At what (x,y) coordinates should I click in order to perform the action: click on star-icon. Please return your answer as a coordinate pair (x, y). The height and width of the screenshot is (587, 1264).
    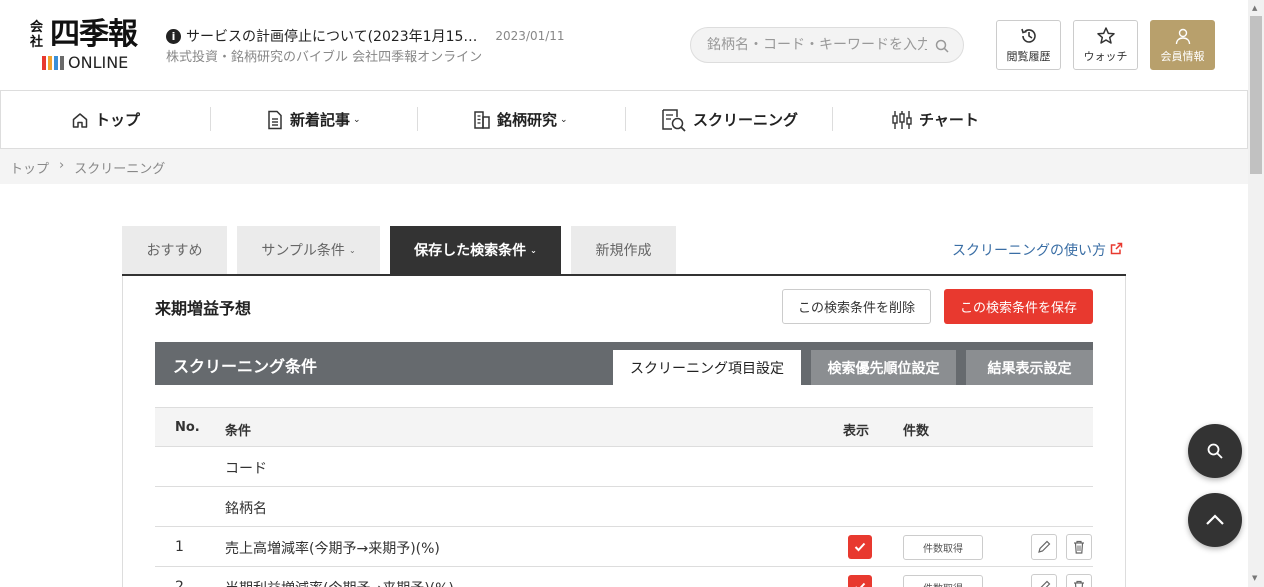
    Looking at the image, I should click on (1106, 36).